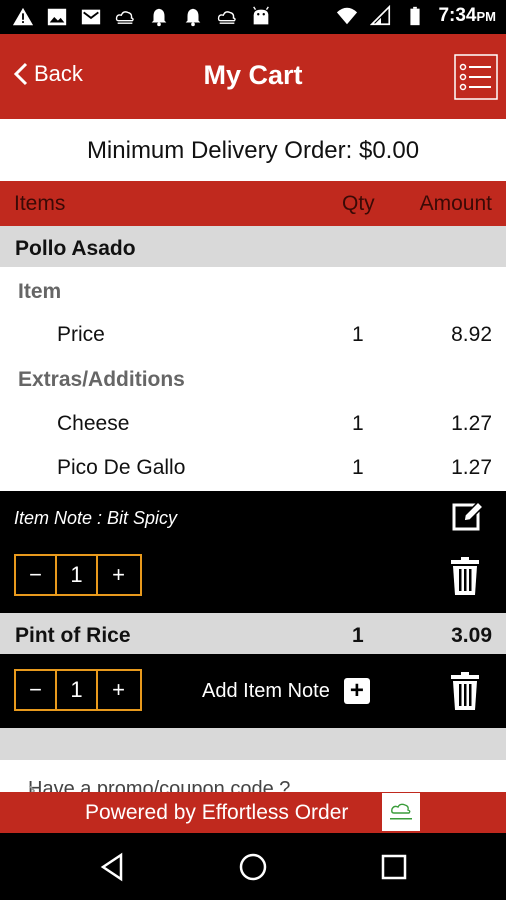 The height and width of the screenshot is (900, 506). What do you see at coordinates (217, 812) in the screenshot?
I see `powered-by-text: Powered by Effortless Order` at bounding box center [217, 812].